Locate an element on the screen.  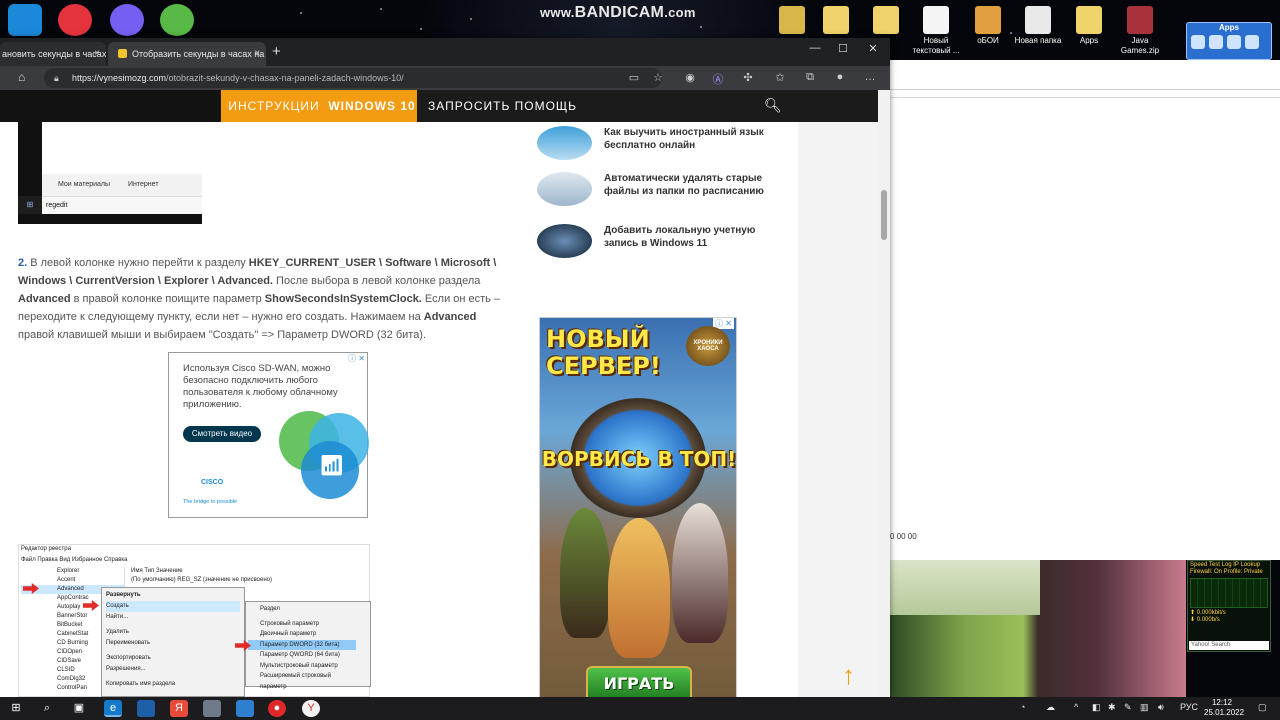
window-toolbar-secondary is located at coordinates (1085, 94).